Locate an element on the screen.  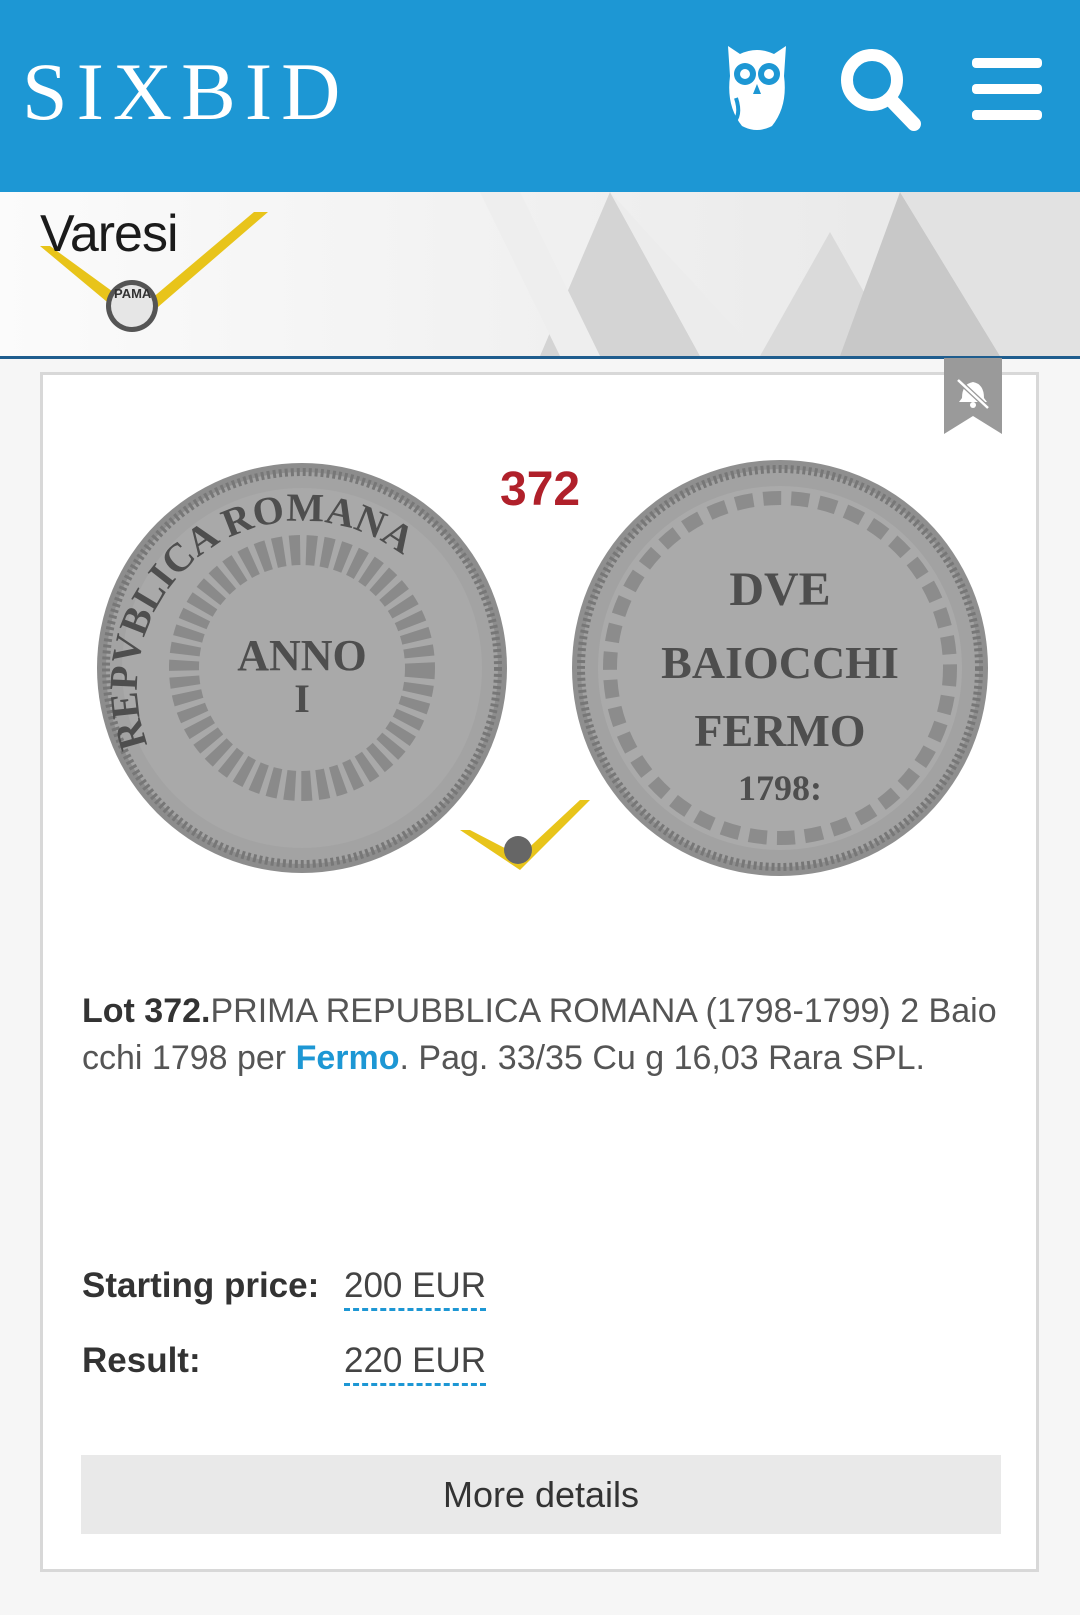
coin-anno-text: ANNO is located at coordinates (302, 655).